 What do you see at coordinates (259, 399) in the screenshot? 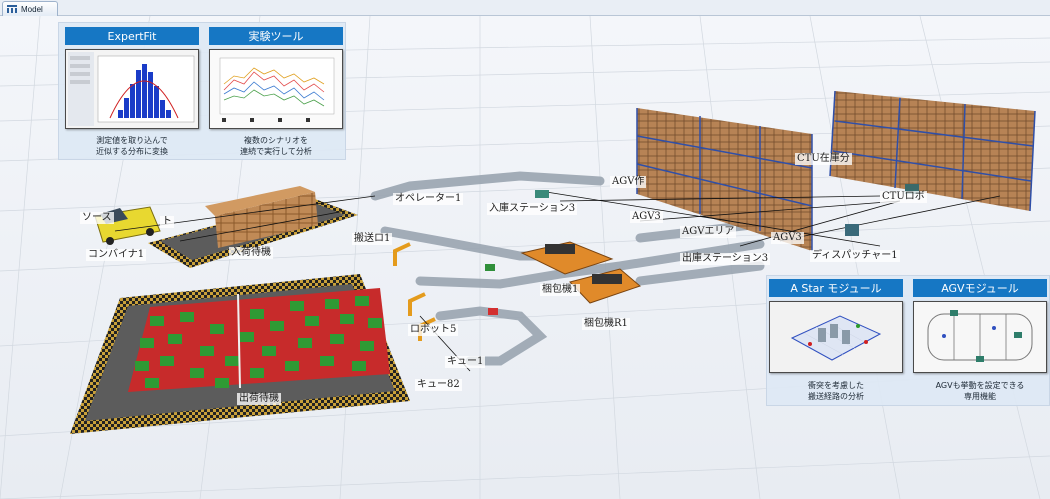
I see `label-outbound-wait: 出荷待機` at bounding box center [259, 399].